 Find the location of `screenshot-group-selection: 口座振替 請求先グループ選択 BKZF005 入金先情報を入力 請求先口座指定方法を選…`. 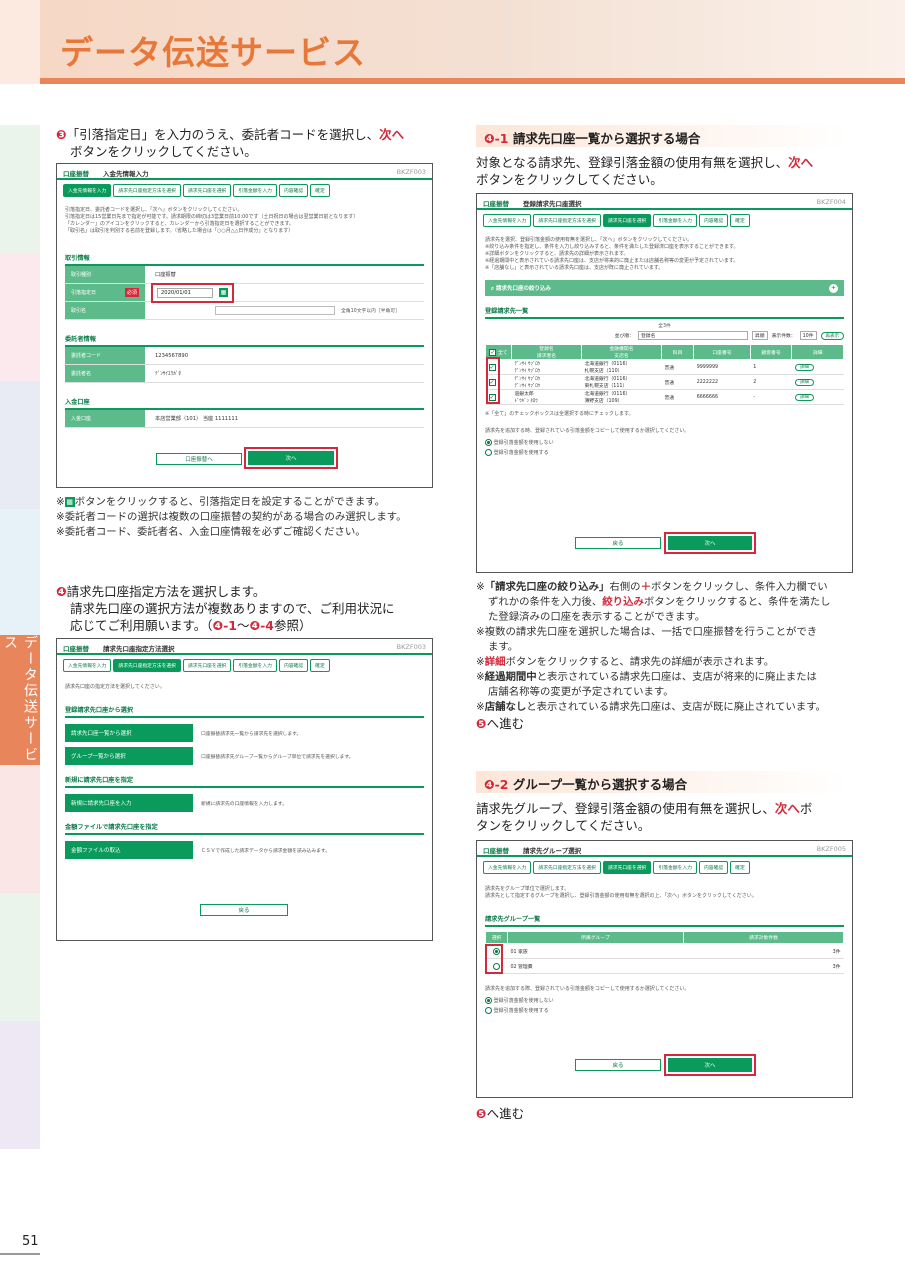

screenshot-group-selection: 口座振替 請求先グループ選択 BKZF005 入金先情報を入力 請求先口座指定方法を選… is located at coordinates (664, 969).